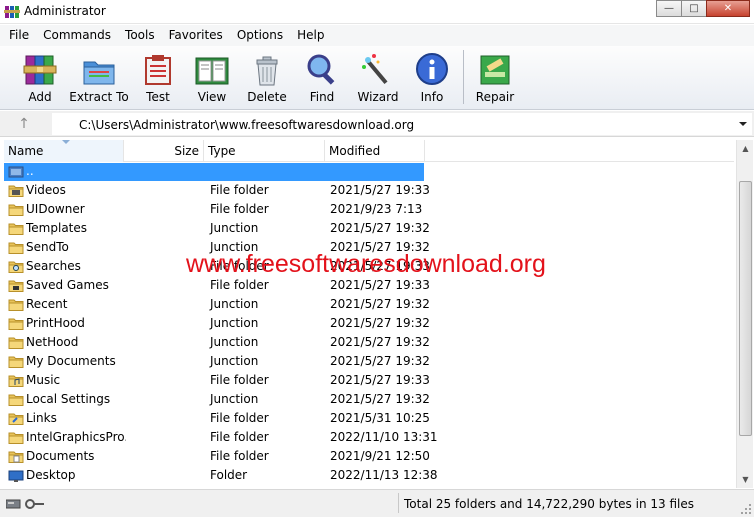 The image size is (754, 517). Describe the element at coordinates (376, 209) in the screenshot. I see `file-modified: 2021/9/23 7:13` at that location.